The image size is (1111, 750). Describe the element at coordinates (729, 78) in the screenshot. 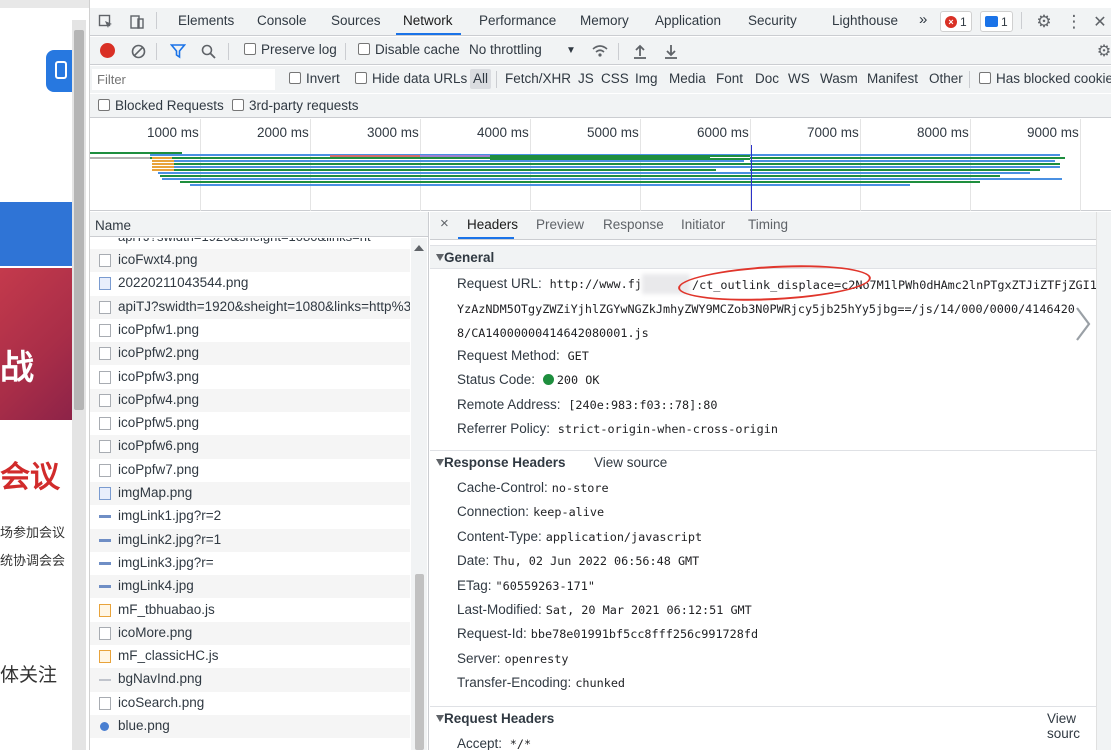

I see `filter-type-font: Font` at that location.